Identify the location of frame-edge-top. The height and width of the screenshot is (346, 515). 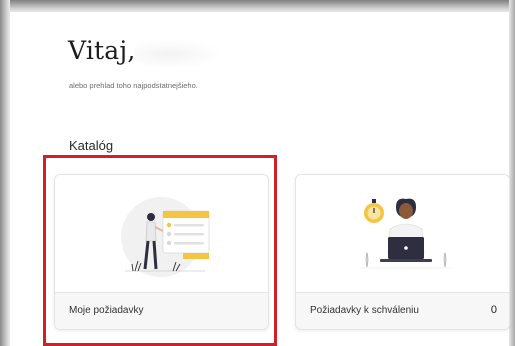
(257, 6).